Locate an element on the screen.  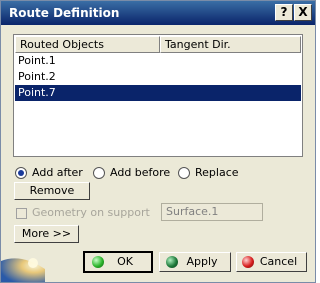
list-item: Point.1 is located at coordinates (158, 61).